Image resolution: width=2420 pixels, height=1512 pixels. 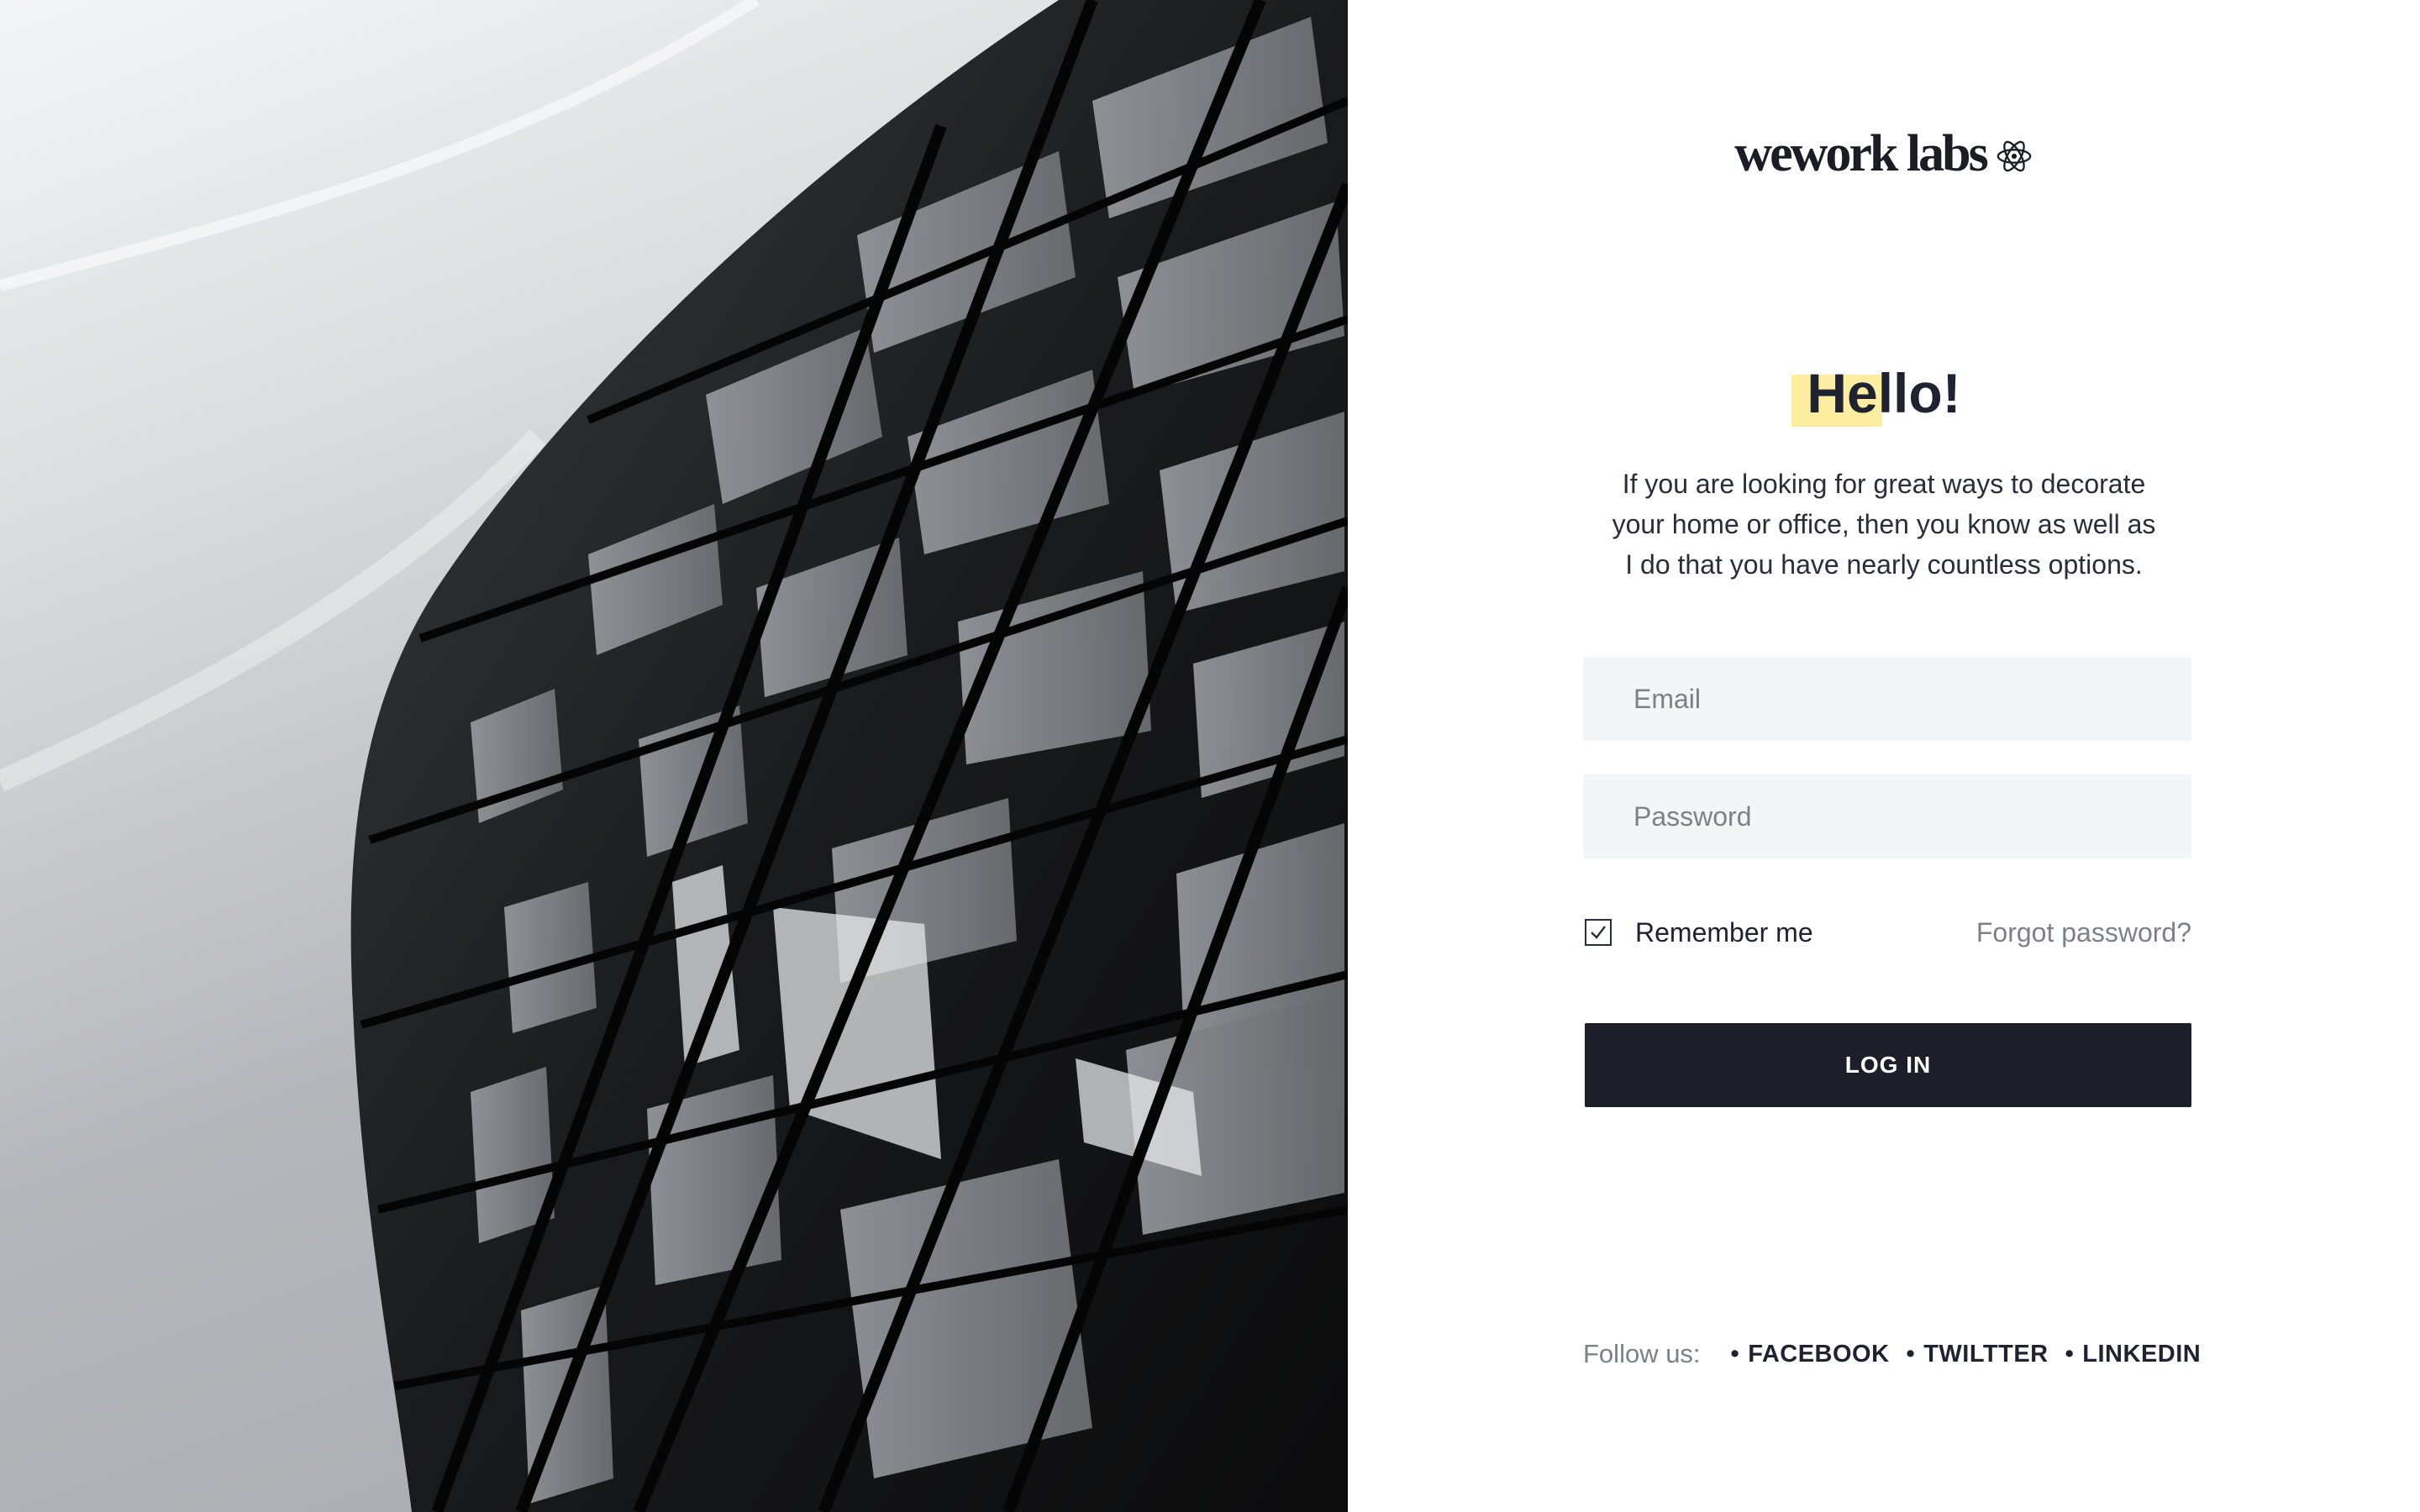 I want to click on password-field, so click(x=1887, y=816).